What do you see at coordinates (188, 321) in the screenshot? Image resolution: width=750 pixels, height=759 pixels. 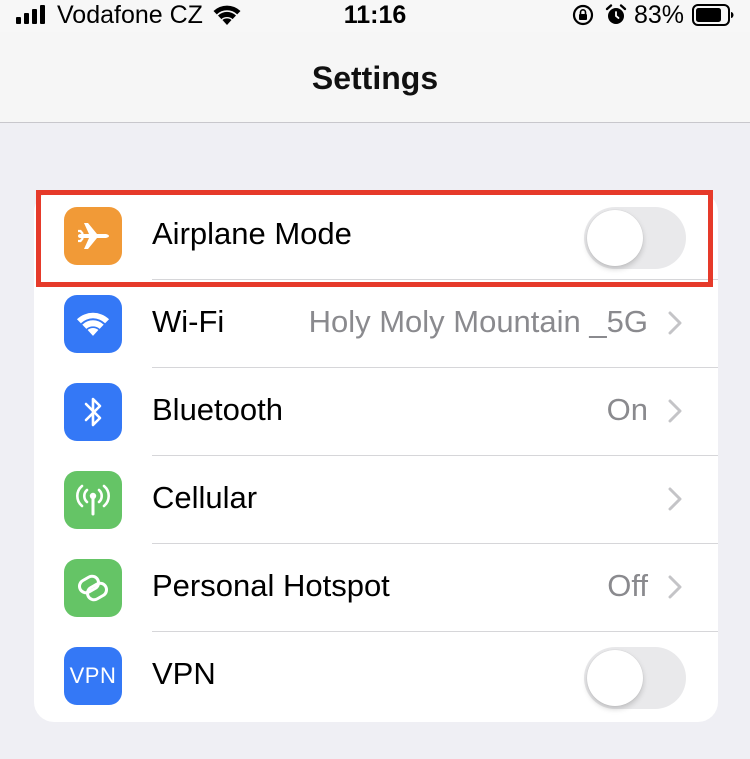 I see `settings-row-label: Wi-Fi` at bounding box center [188, 321].